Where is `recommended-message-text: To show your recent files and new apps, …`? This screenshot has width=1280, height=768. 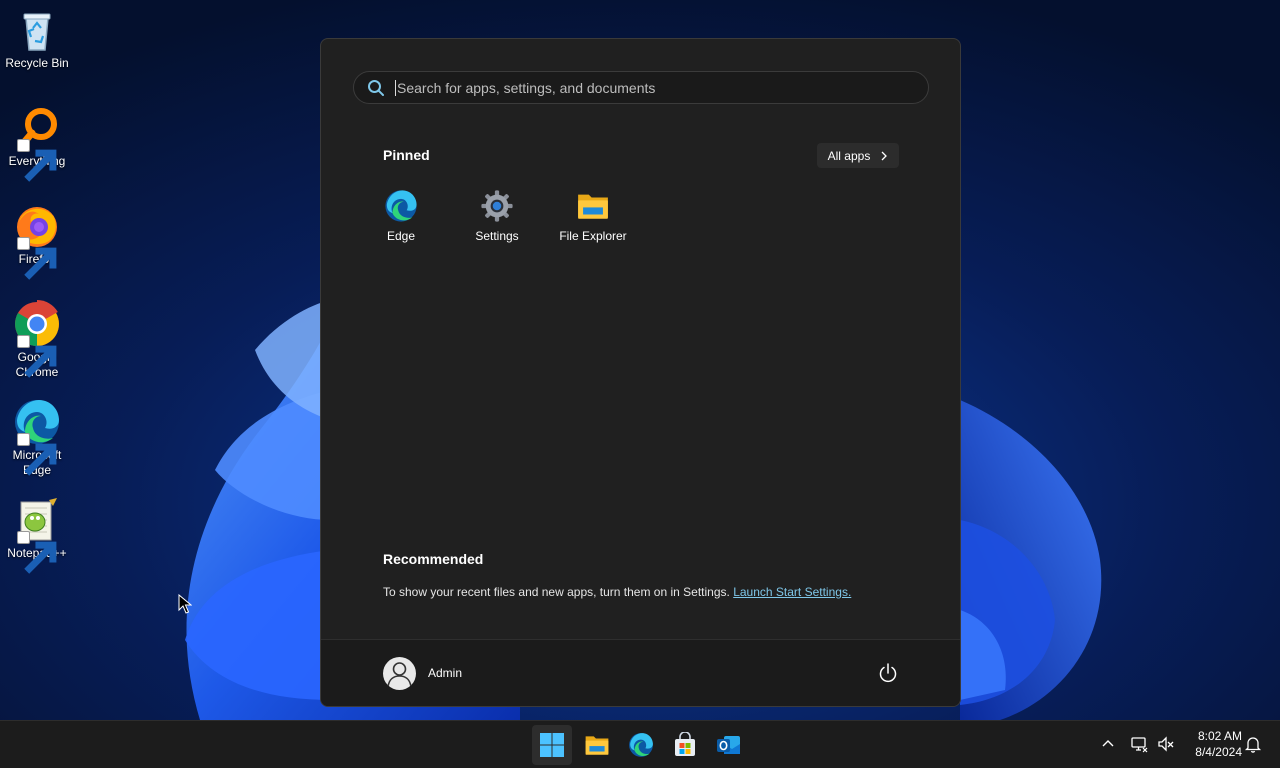
recommended-message-text: To show your recent files and new apps, … is located at coordinates (558, 592).